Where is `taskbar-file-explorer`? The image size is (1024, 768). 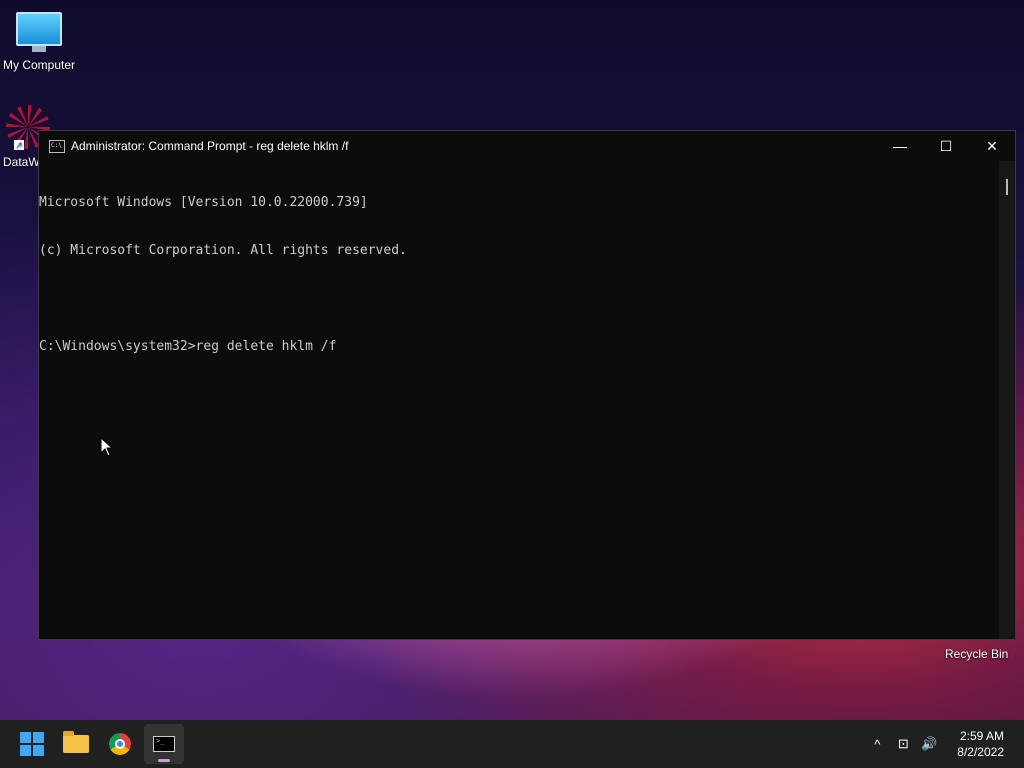
taskbar-file-explorer is located at coordinates (76, 744).